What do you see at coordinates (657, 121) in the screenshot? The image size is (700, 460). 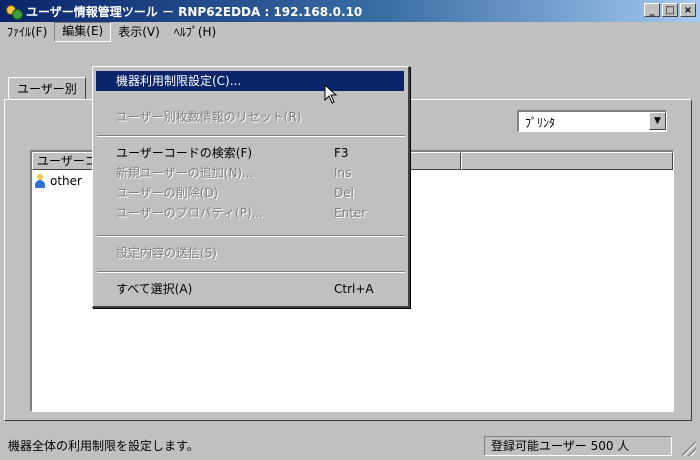 I see `chevron-down-icon: ▼` at bounding box center [657, 121].